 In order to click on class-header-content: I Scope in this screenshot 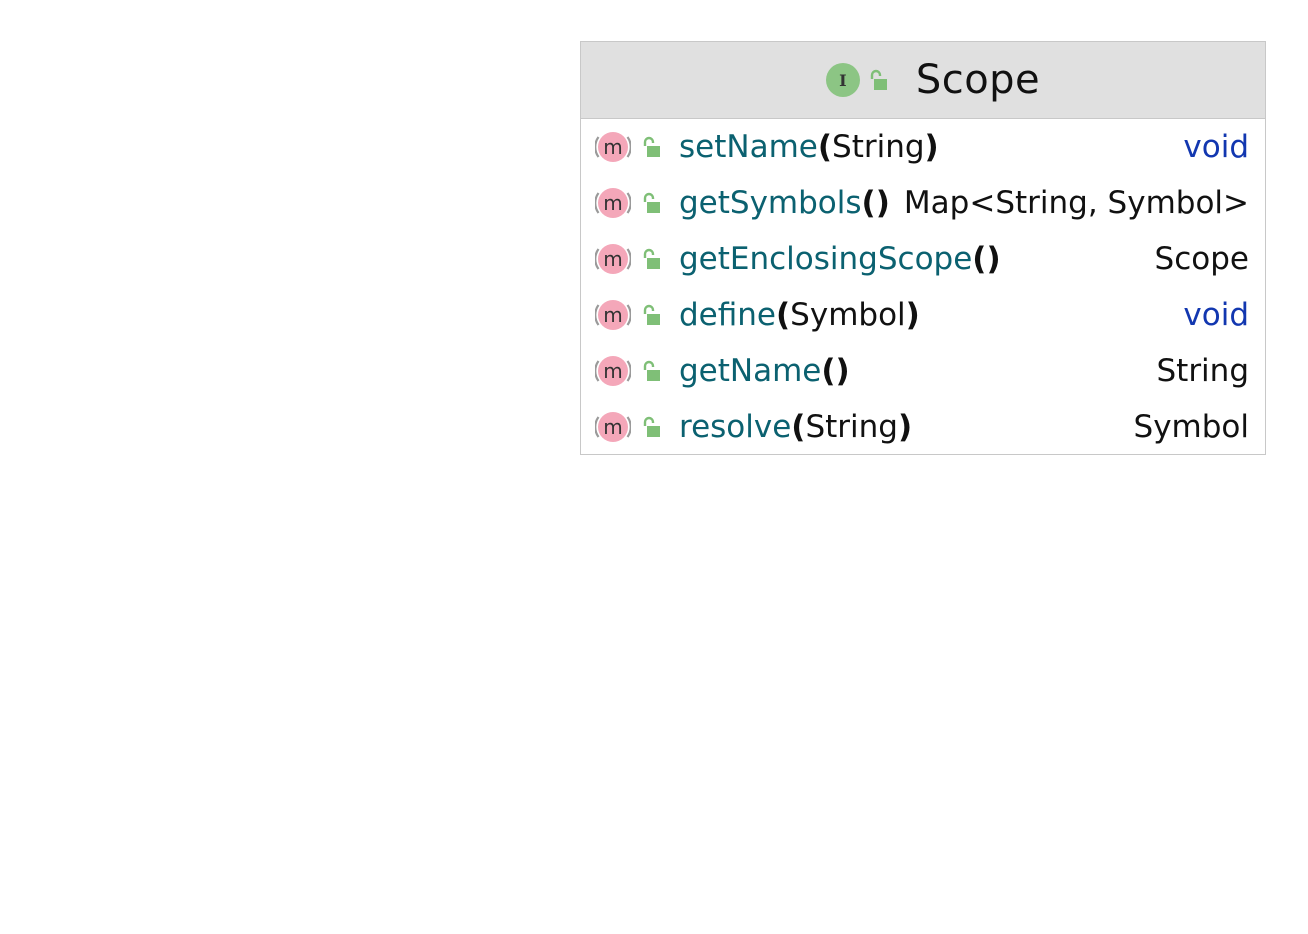, I will do `click(933, 80)`.